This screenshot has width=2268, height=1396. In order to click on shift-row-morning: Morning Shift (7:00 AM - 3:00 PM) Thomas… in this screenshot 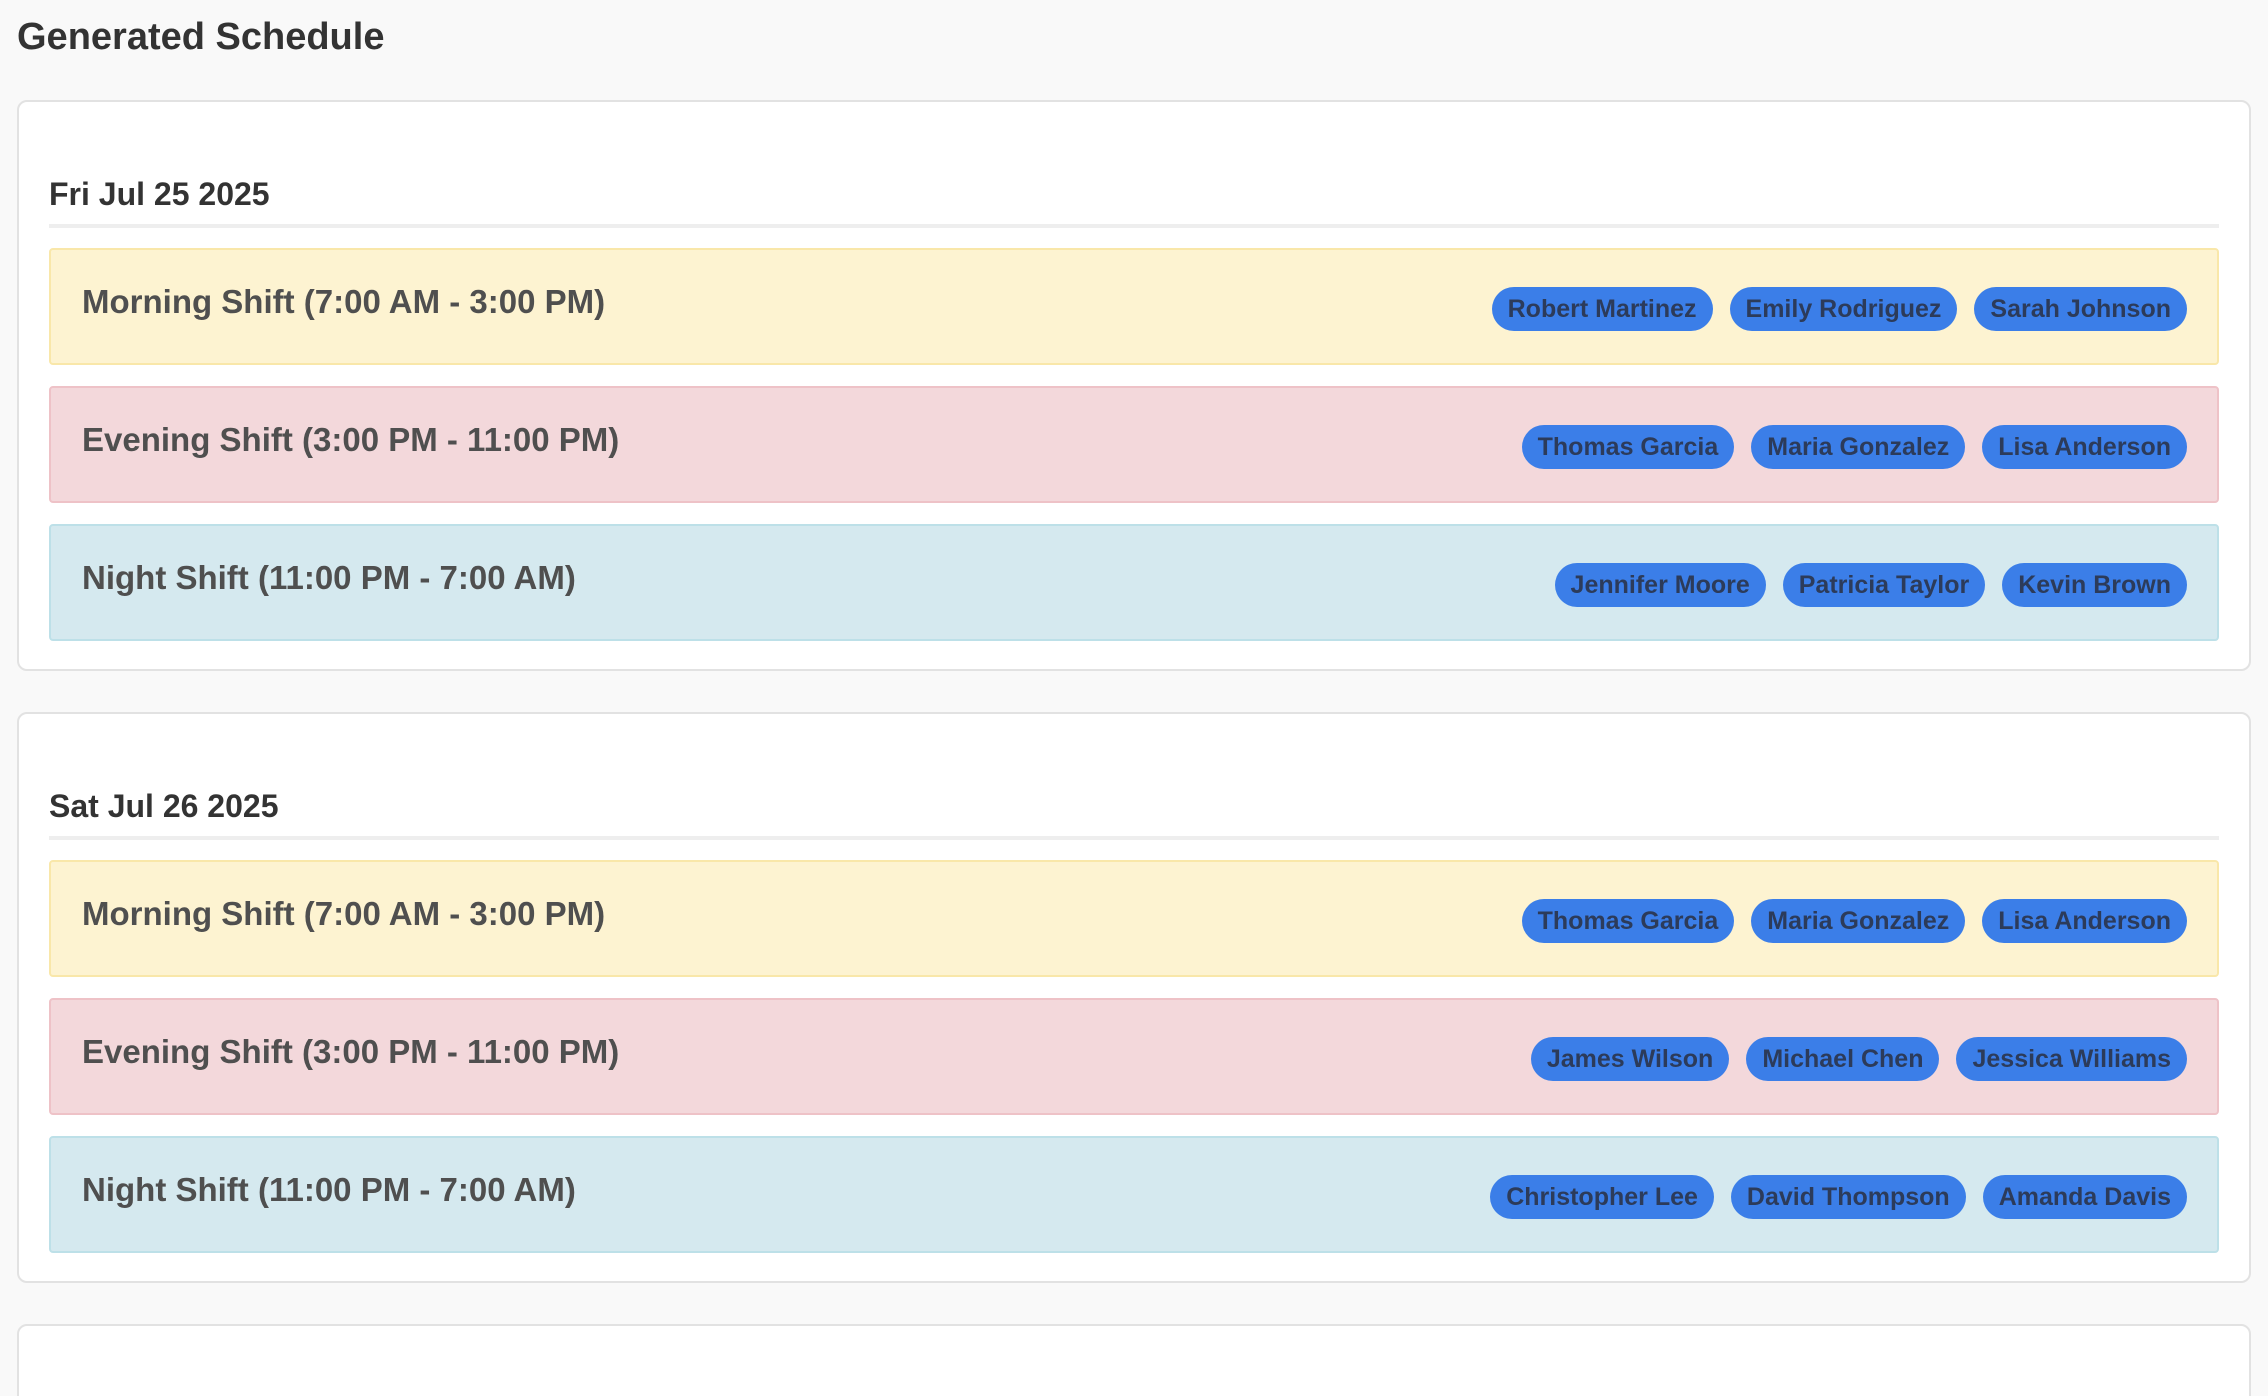, I will do `click(1134, 918)`.